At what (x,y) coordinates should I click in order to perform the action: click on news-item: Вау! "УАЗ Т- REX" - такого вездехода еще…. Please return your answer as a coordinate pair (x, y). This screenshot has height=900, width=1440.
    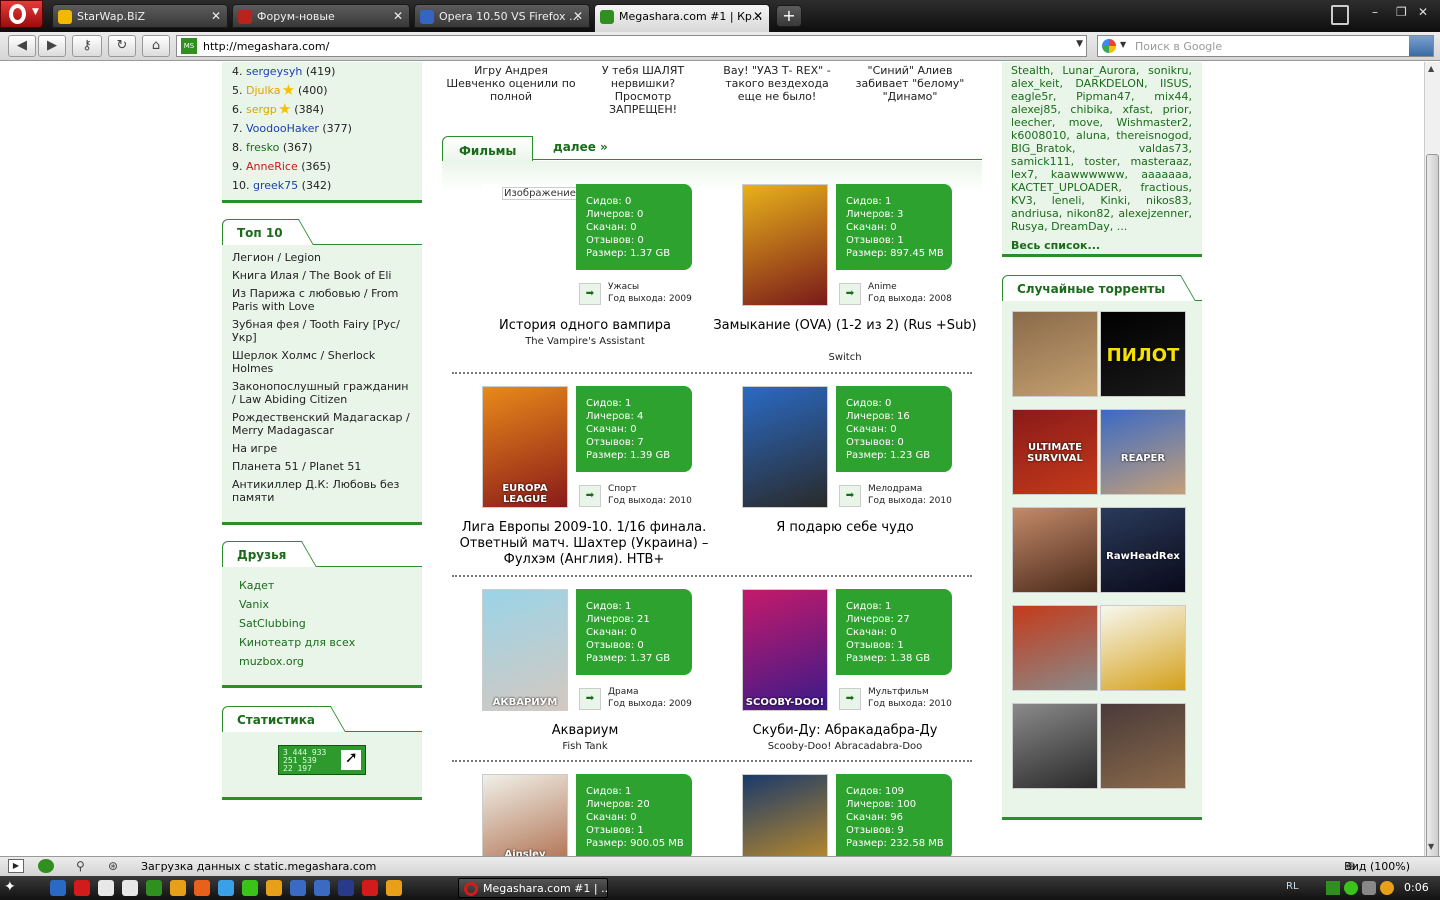
    Looking at the image, I should click on (777, 83).